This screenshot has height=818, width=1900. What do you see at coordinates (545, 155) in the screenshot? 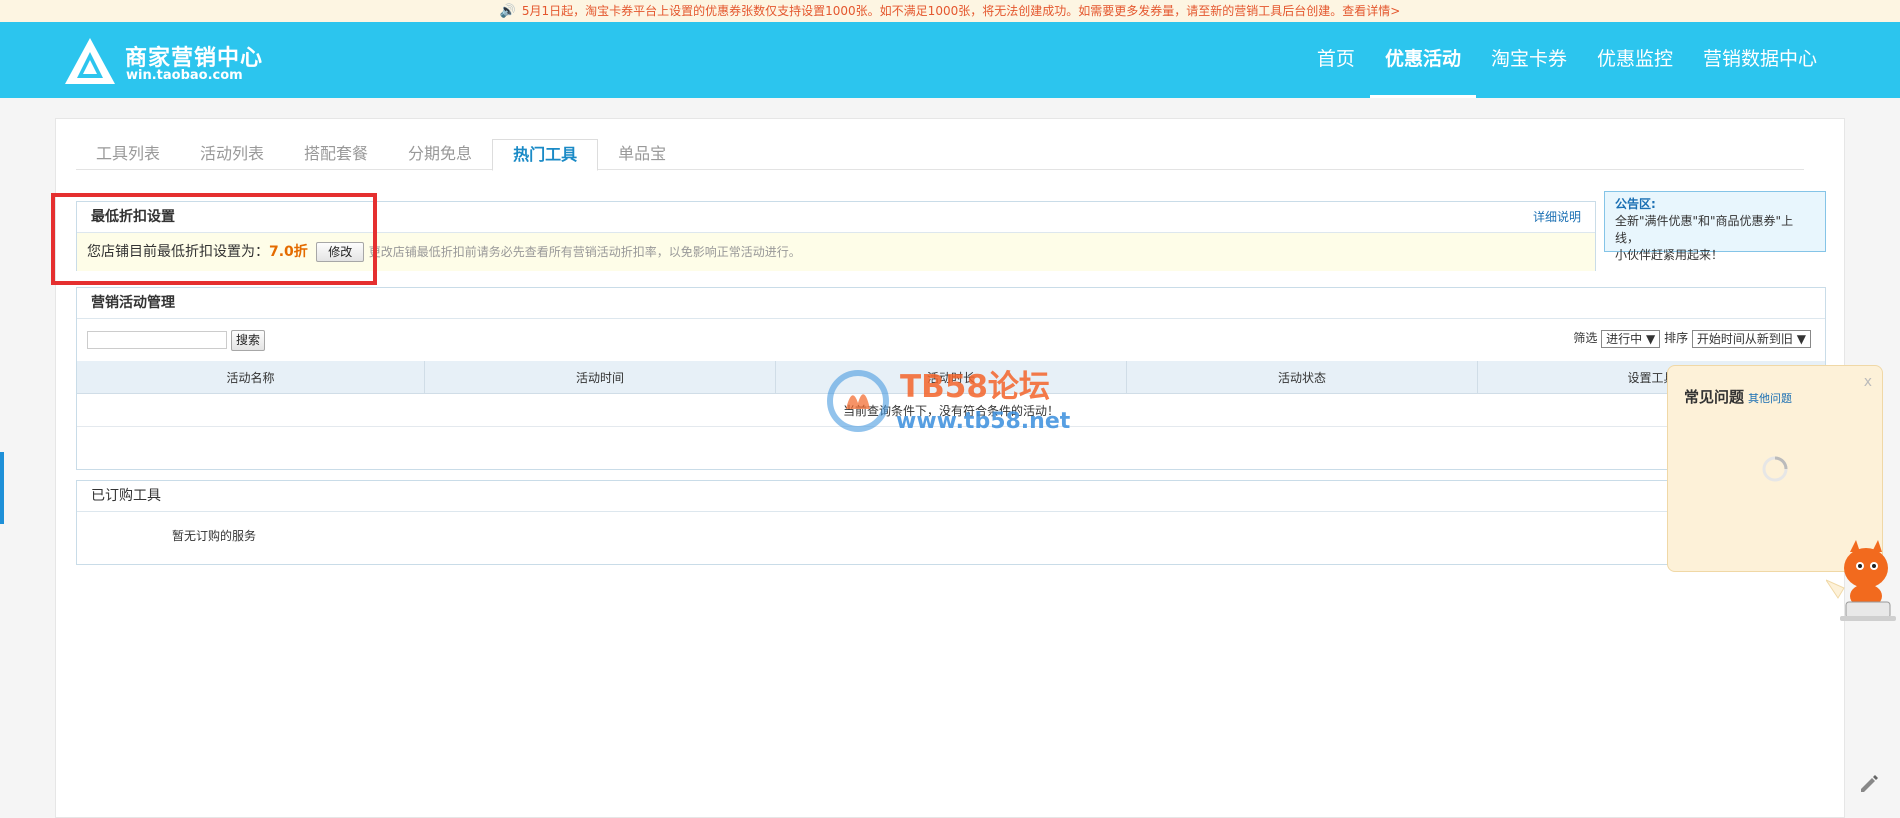
I see `tab-hot-tools: 热门工具` at bounding box center [545, 155].